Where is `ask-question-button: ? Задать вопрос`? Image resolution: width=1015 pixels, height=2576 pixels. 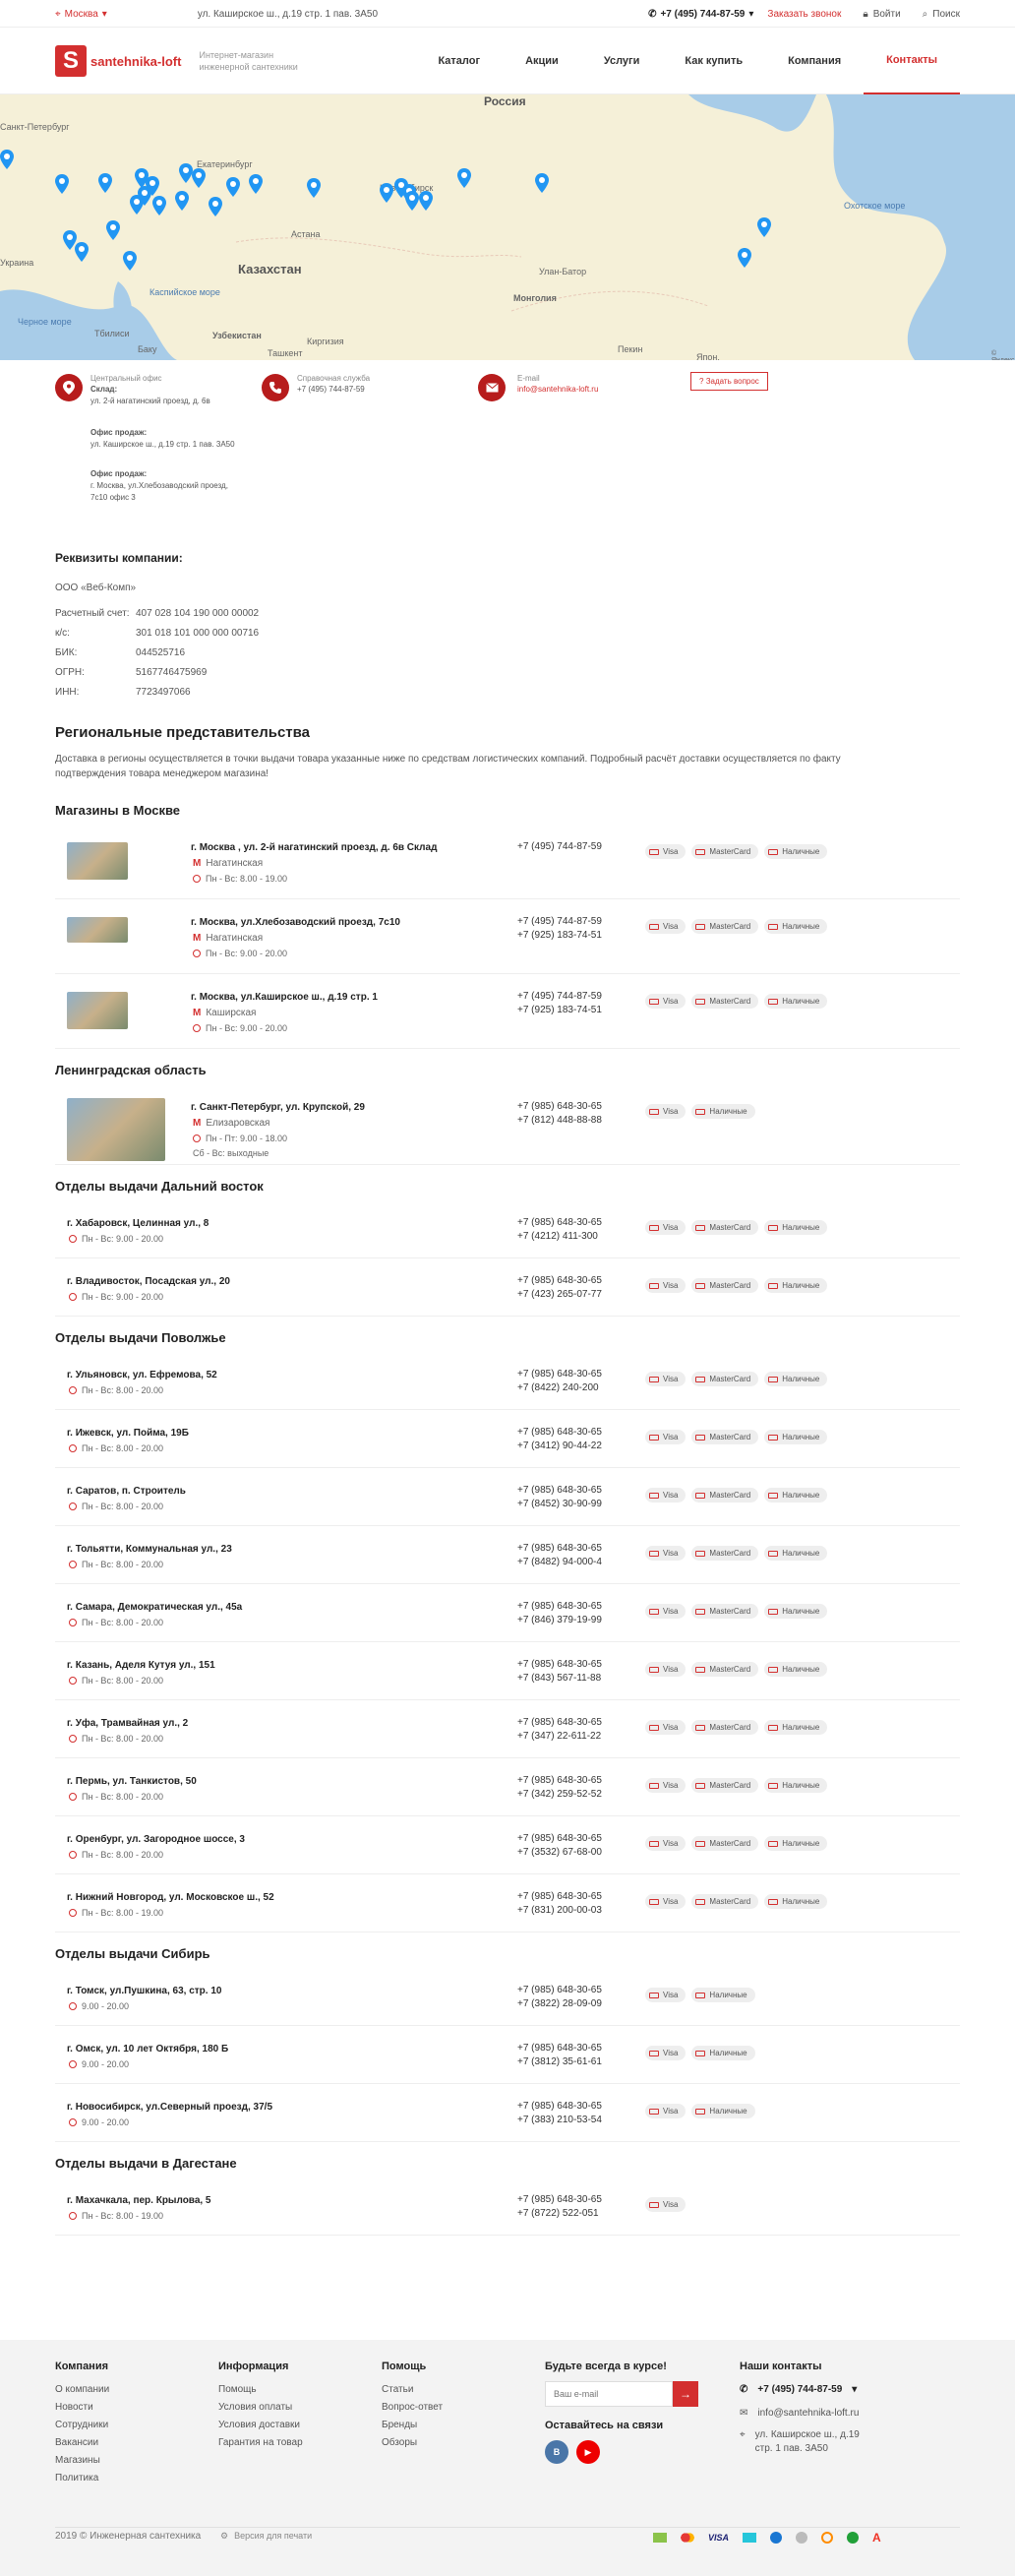
ask-question-button: ? Задать вопрос is located at coordinates (729, 382).